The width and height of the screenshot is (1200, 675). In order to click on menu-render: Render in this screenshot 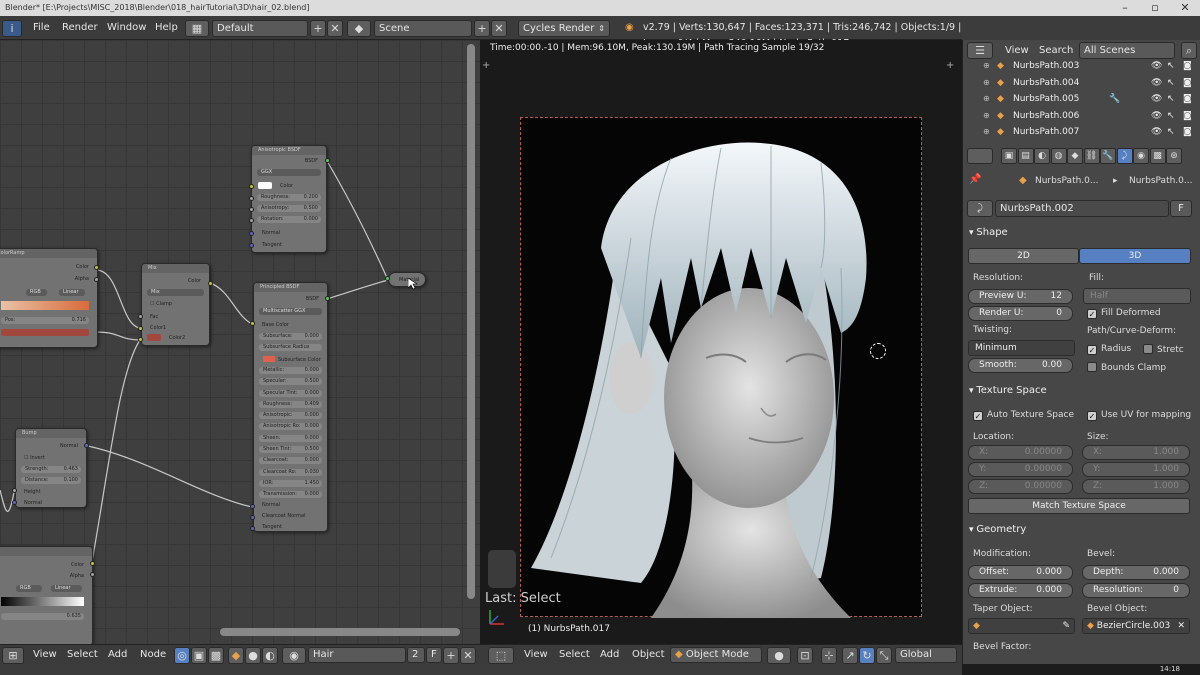, I will do `click(80, 28)`.